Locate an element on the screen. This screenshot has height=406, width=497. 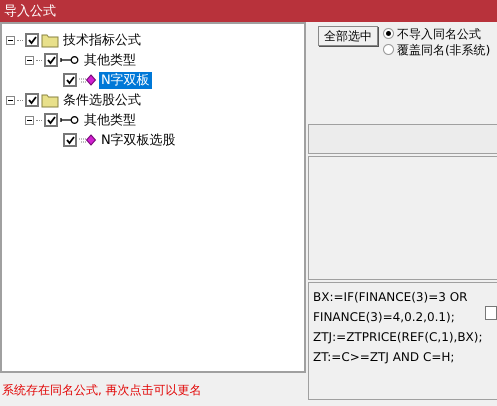
select-all-button: 全部选中 is located at coordinates (348, 36).